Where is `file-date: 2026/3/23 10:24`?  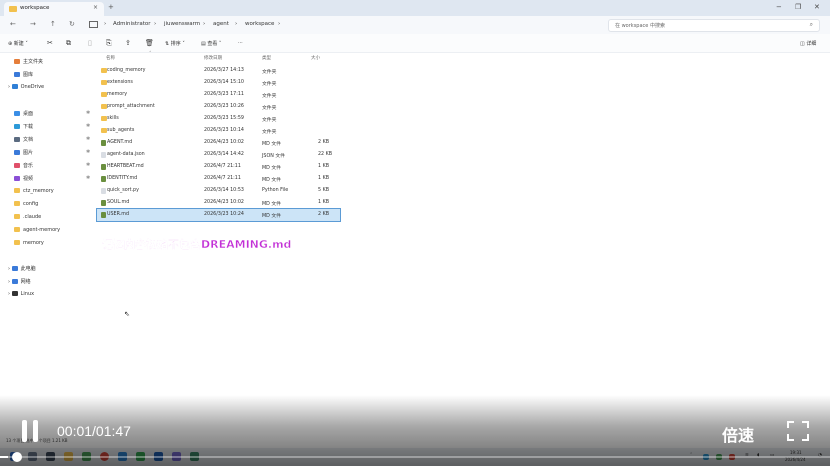
file-date: 2026/3/23 10:24 is located at coordinates (224, 214).